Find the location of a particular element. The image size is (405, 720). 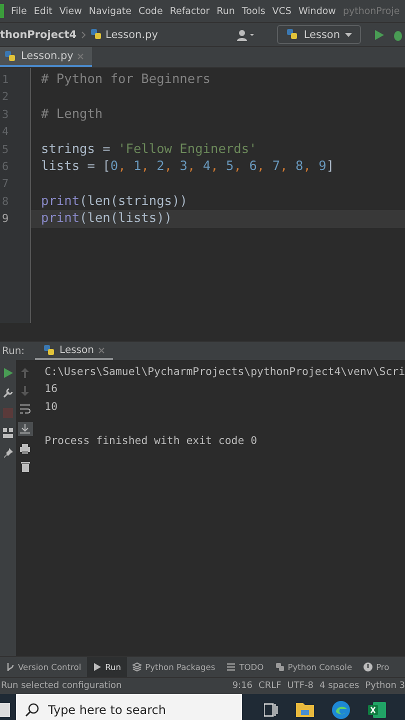

menu-item: Window is located at coordinates (317, 11).